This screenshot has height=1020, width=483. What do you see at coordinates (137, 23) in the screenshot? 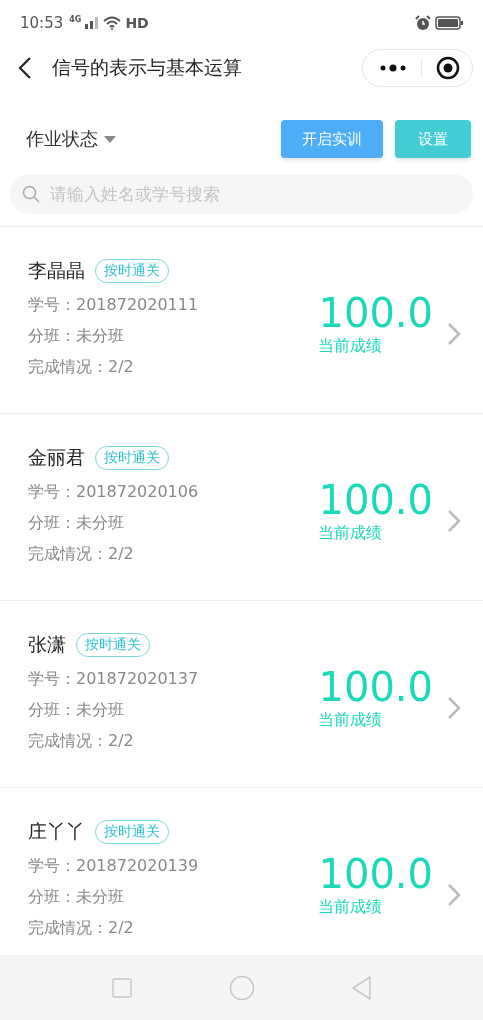
I see `wifi-label: HD` at bounding box center [137, 23].